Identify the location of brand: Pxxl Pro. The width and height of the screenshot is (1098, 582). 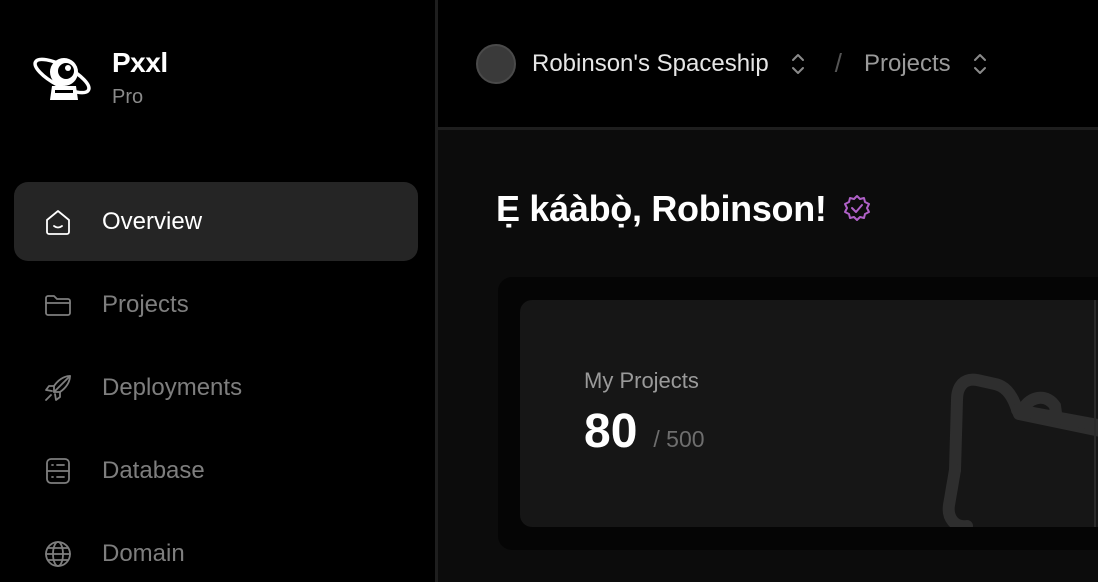
(98, 78).